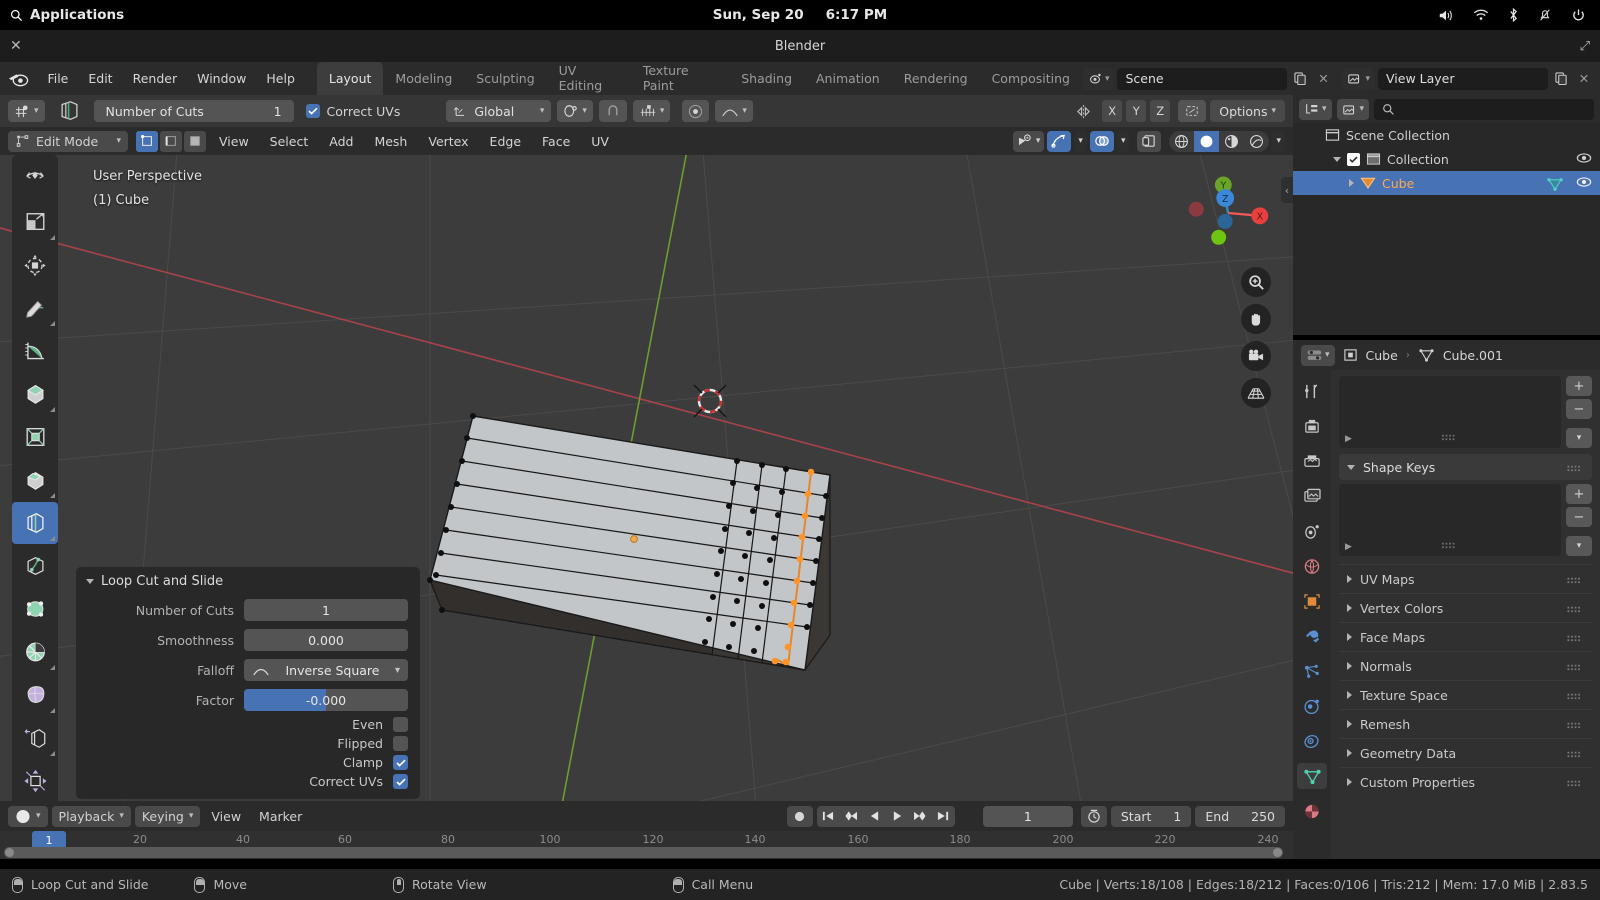 The width and height of the screenshot is (1600, 900). Describe the element at coordinates (226, 816) in the screenshot. I see `timeline-view-menu: View` at that location.